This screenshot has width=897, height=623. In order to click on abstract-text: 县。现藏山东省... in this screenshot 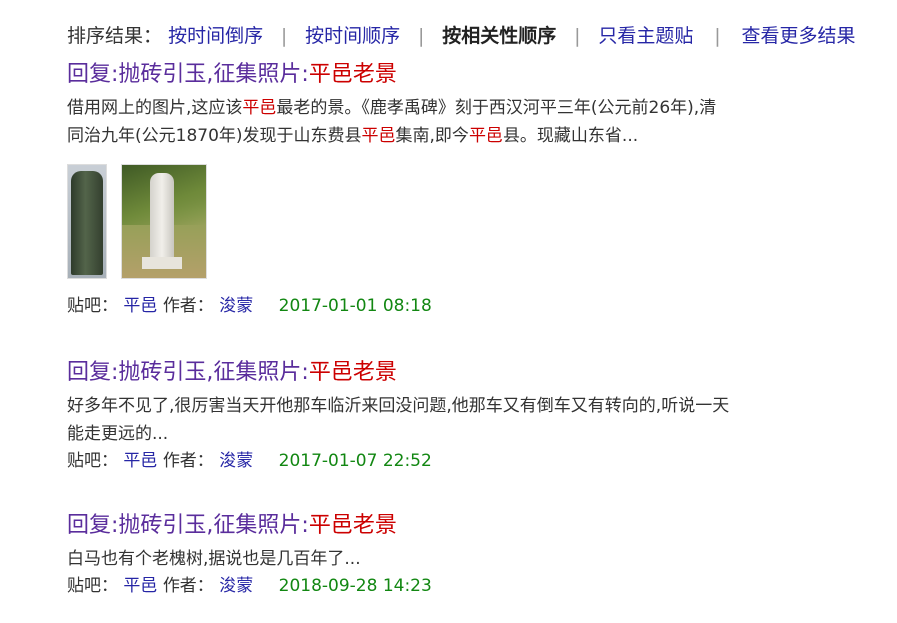, I will do `click(570, 136)`.